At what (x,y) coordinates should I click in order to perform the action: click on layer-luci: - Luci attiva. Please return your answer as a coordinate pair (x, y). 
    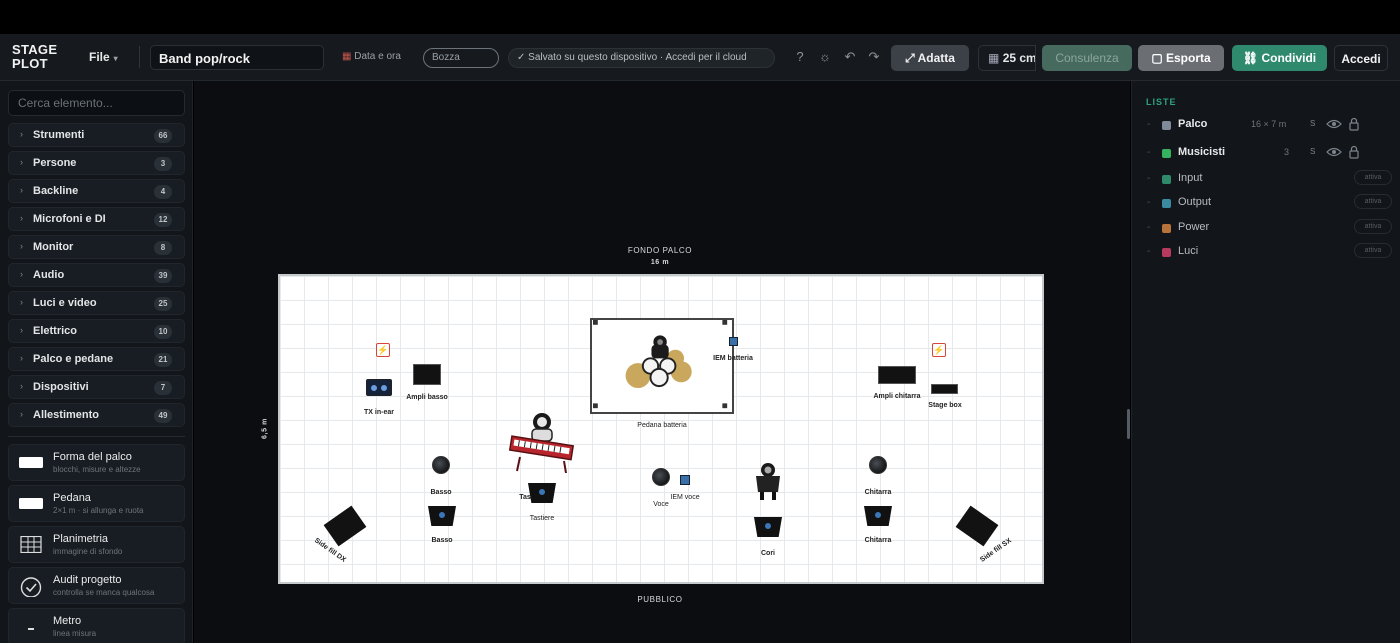
    Looking at the image, I should click on (1269, 253).